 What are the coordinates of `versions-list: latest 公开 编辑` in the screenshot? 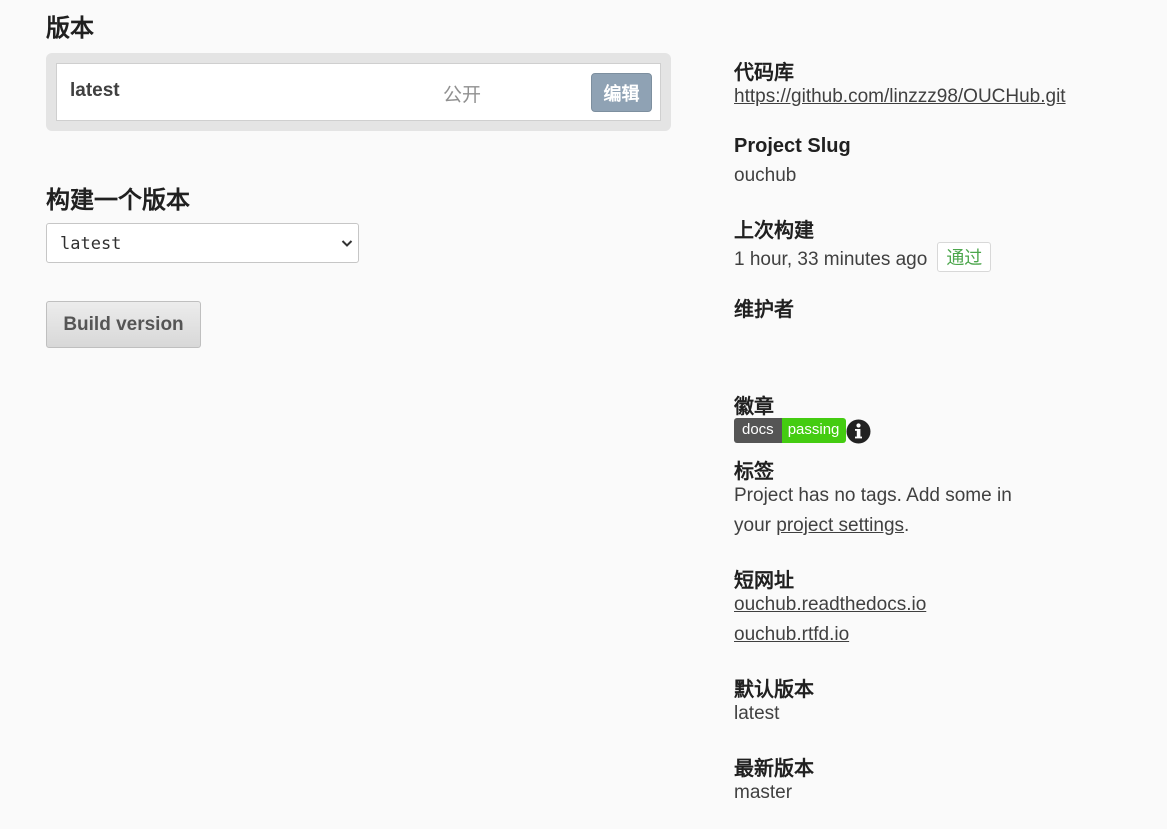 It's located at (358, 92).